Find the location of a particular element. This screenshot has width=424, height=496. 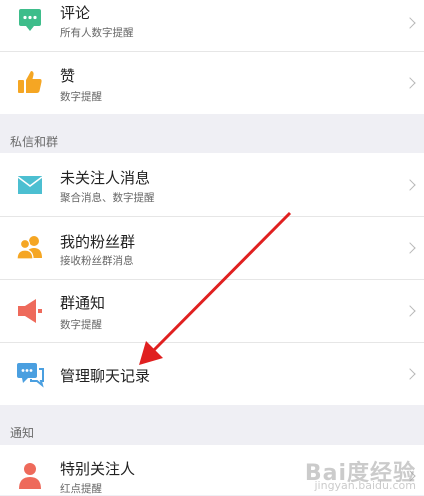

row-title: 管理聊天记录 is located at coordinates (105, 376).